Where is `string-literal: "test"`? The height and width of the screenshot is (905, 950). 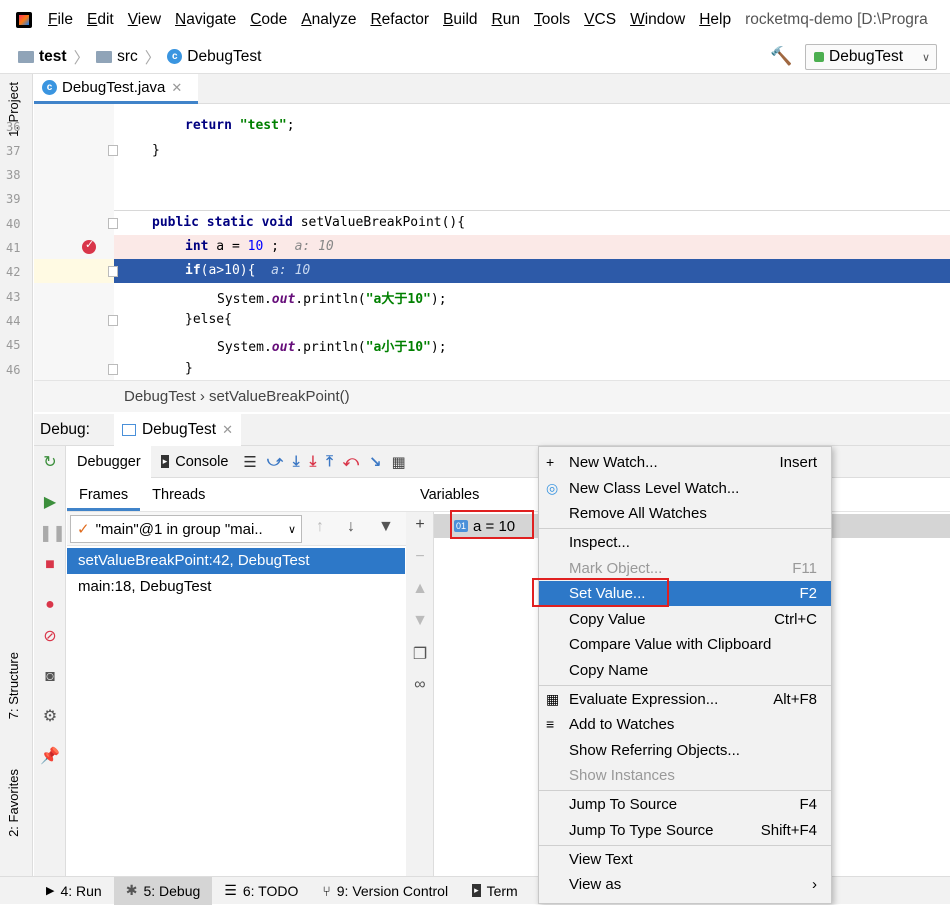 string-literal: "test" is located at coordinates (263, 125).